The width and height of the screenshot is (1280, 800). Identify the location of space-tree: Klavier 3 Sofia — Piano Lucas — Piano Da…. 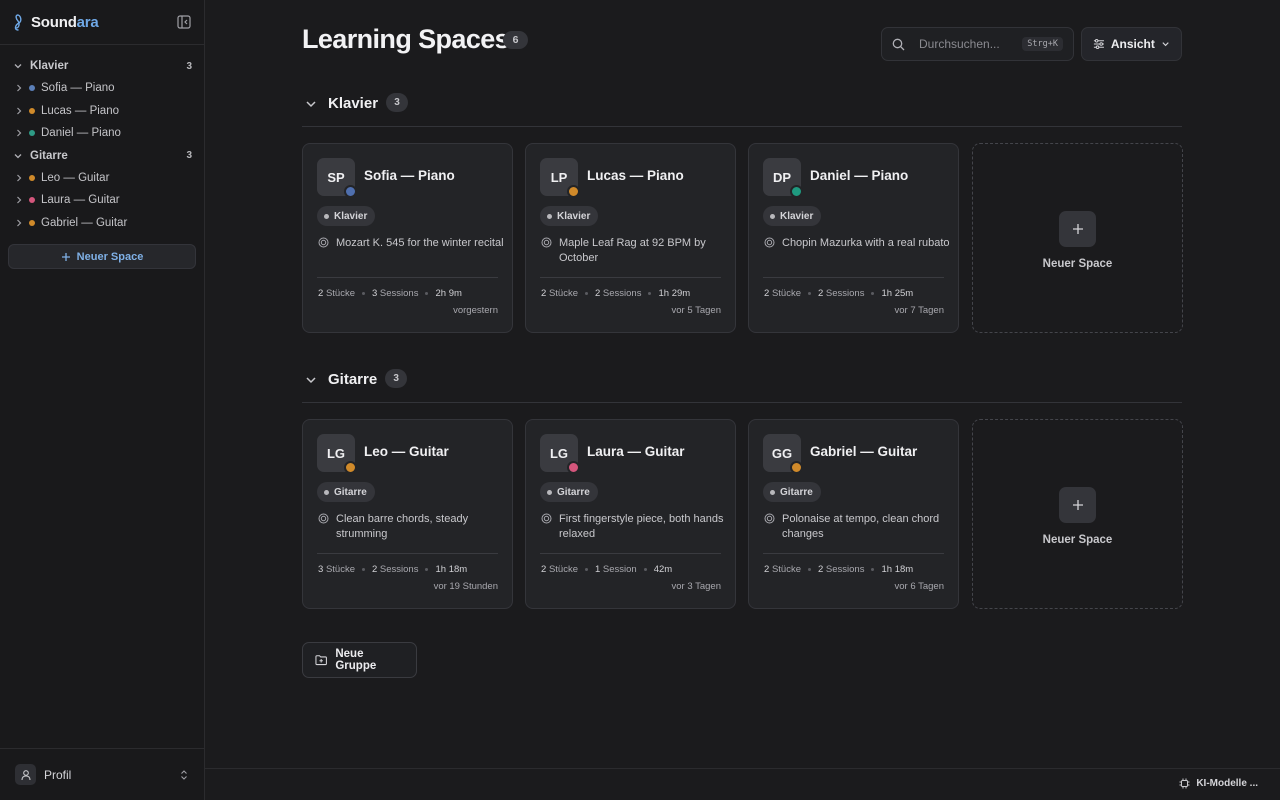
(102, 139).